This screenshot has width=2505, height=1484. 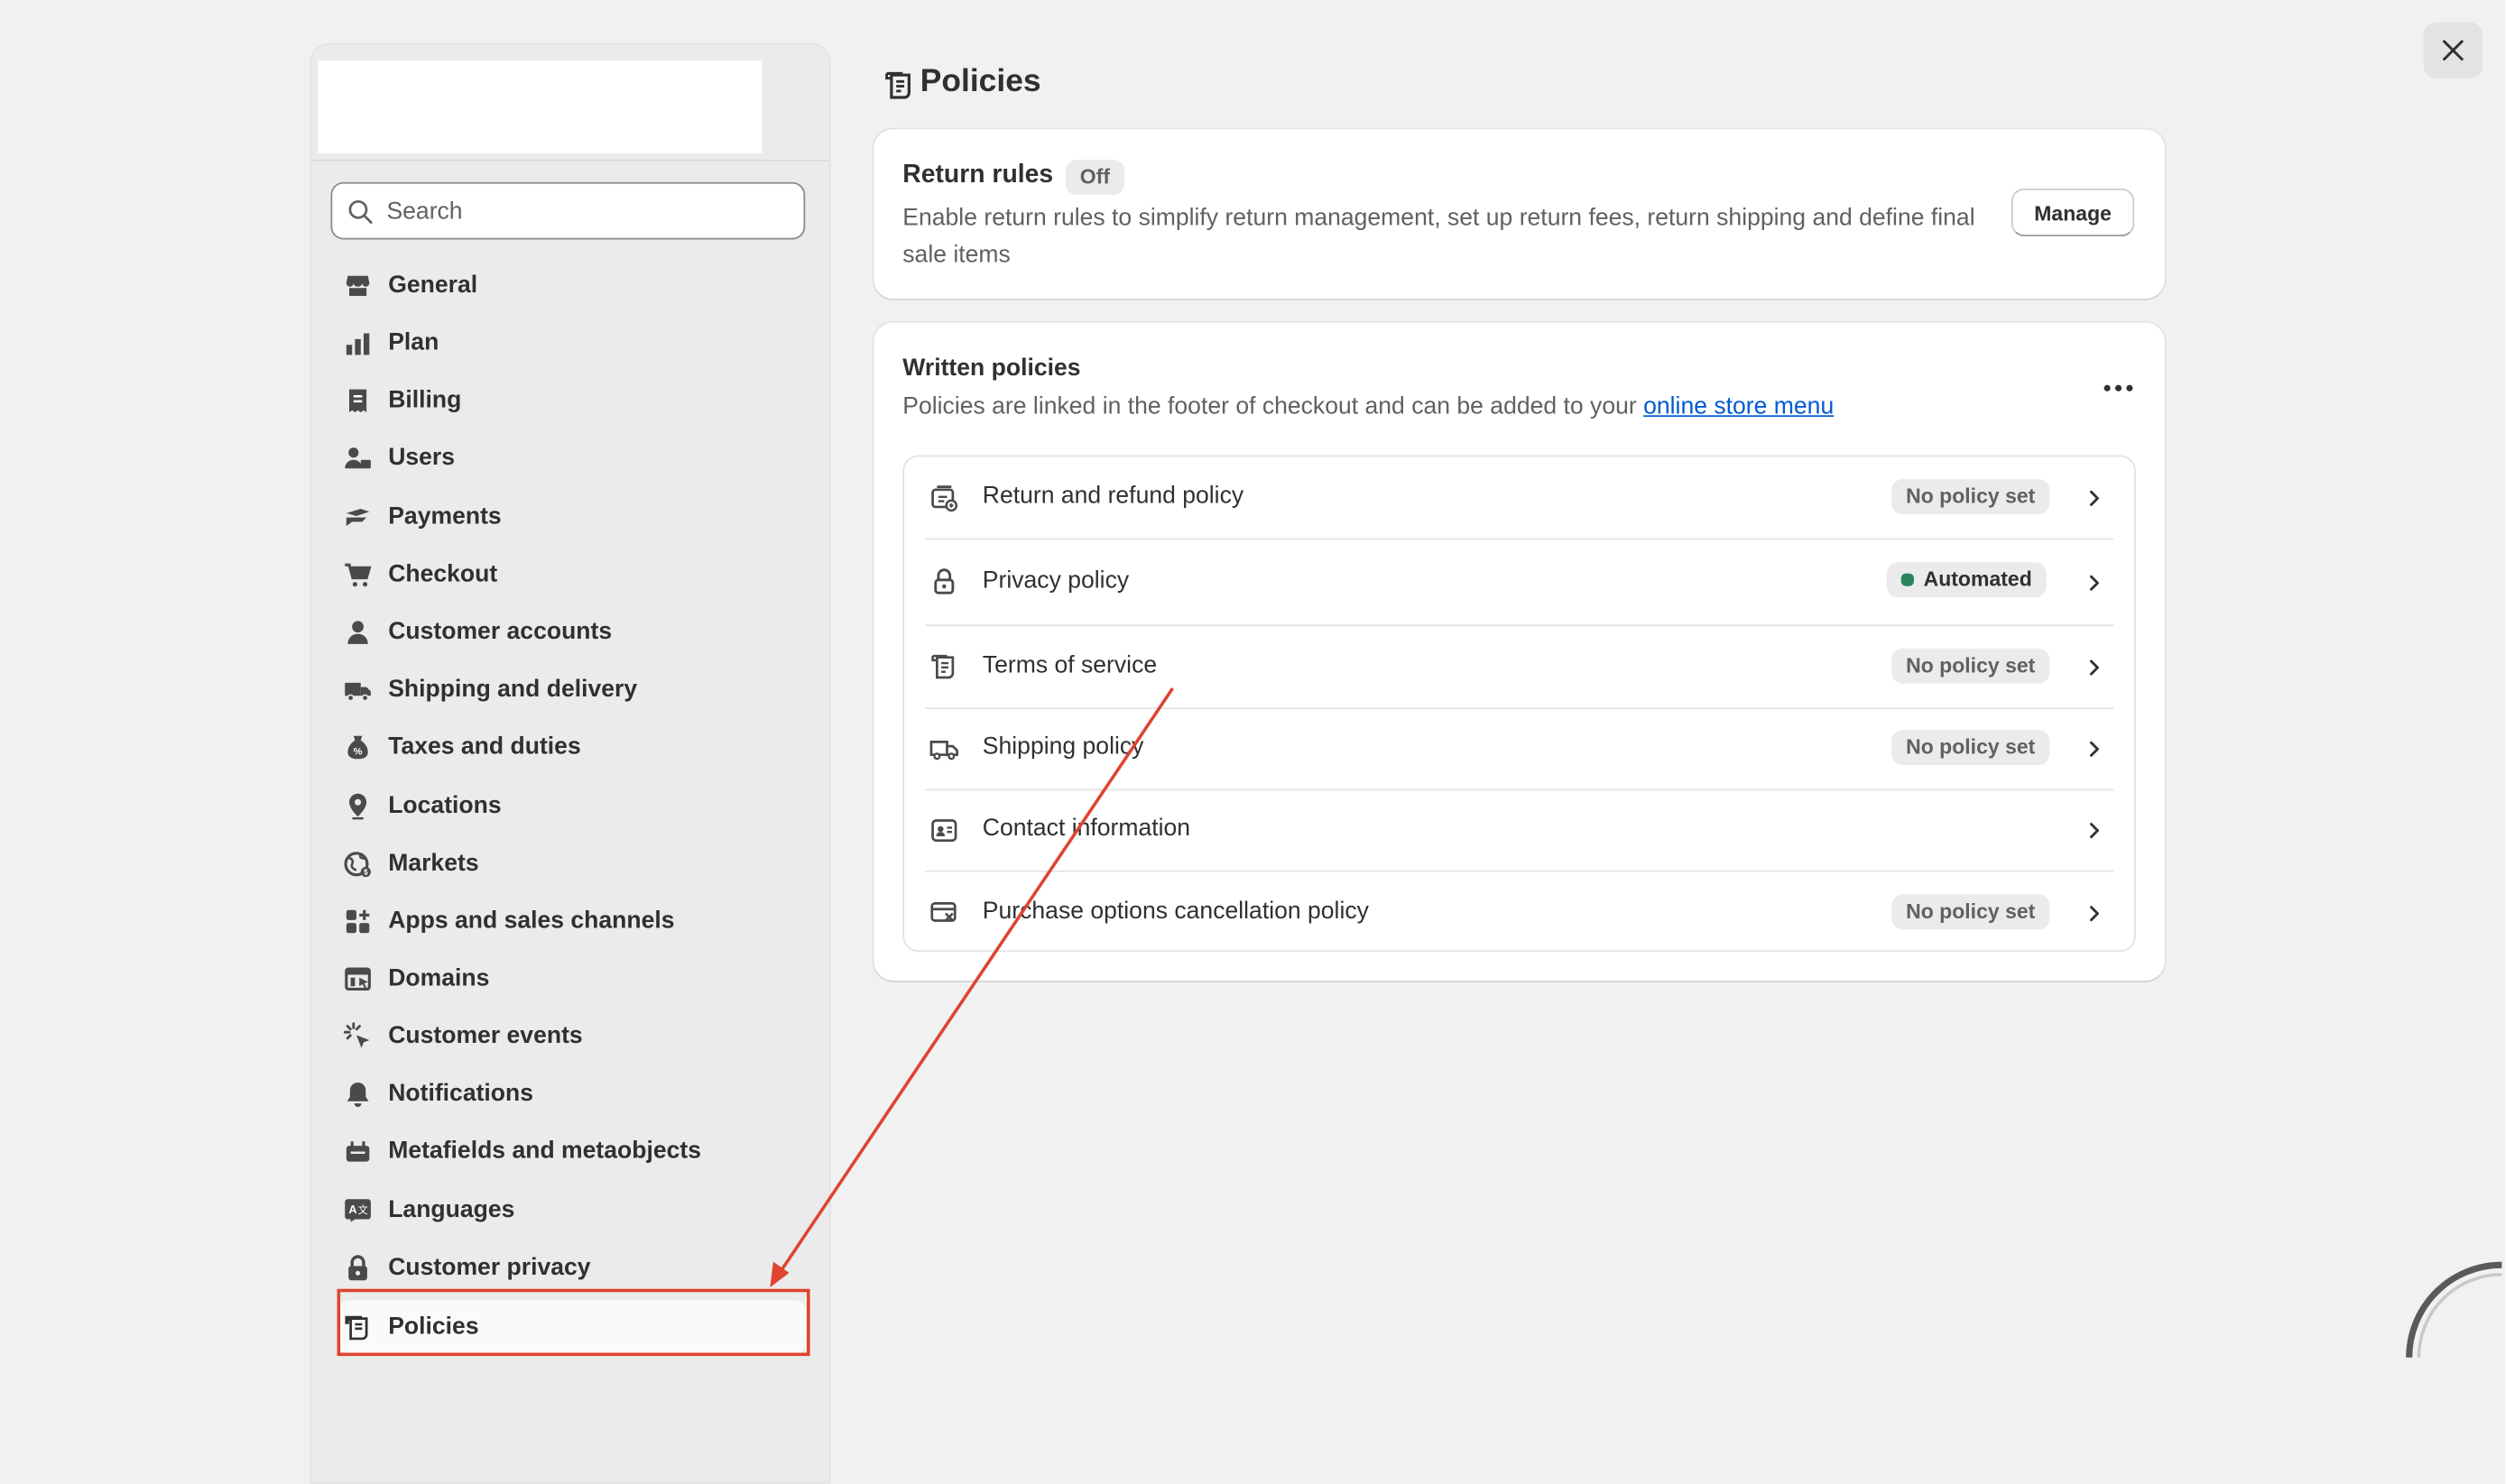 What do you see at coordinates (489, 1267) in the screenshot?
I see `sidebar-item-label: Customer privacy` at bounding box center [489, 1267].